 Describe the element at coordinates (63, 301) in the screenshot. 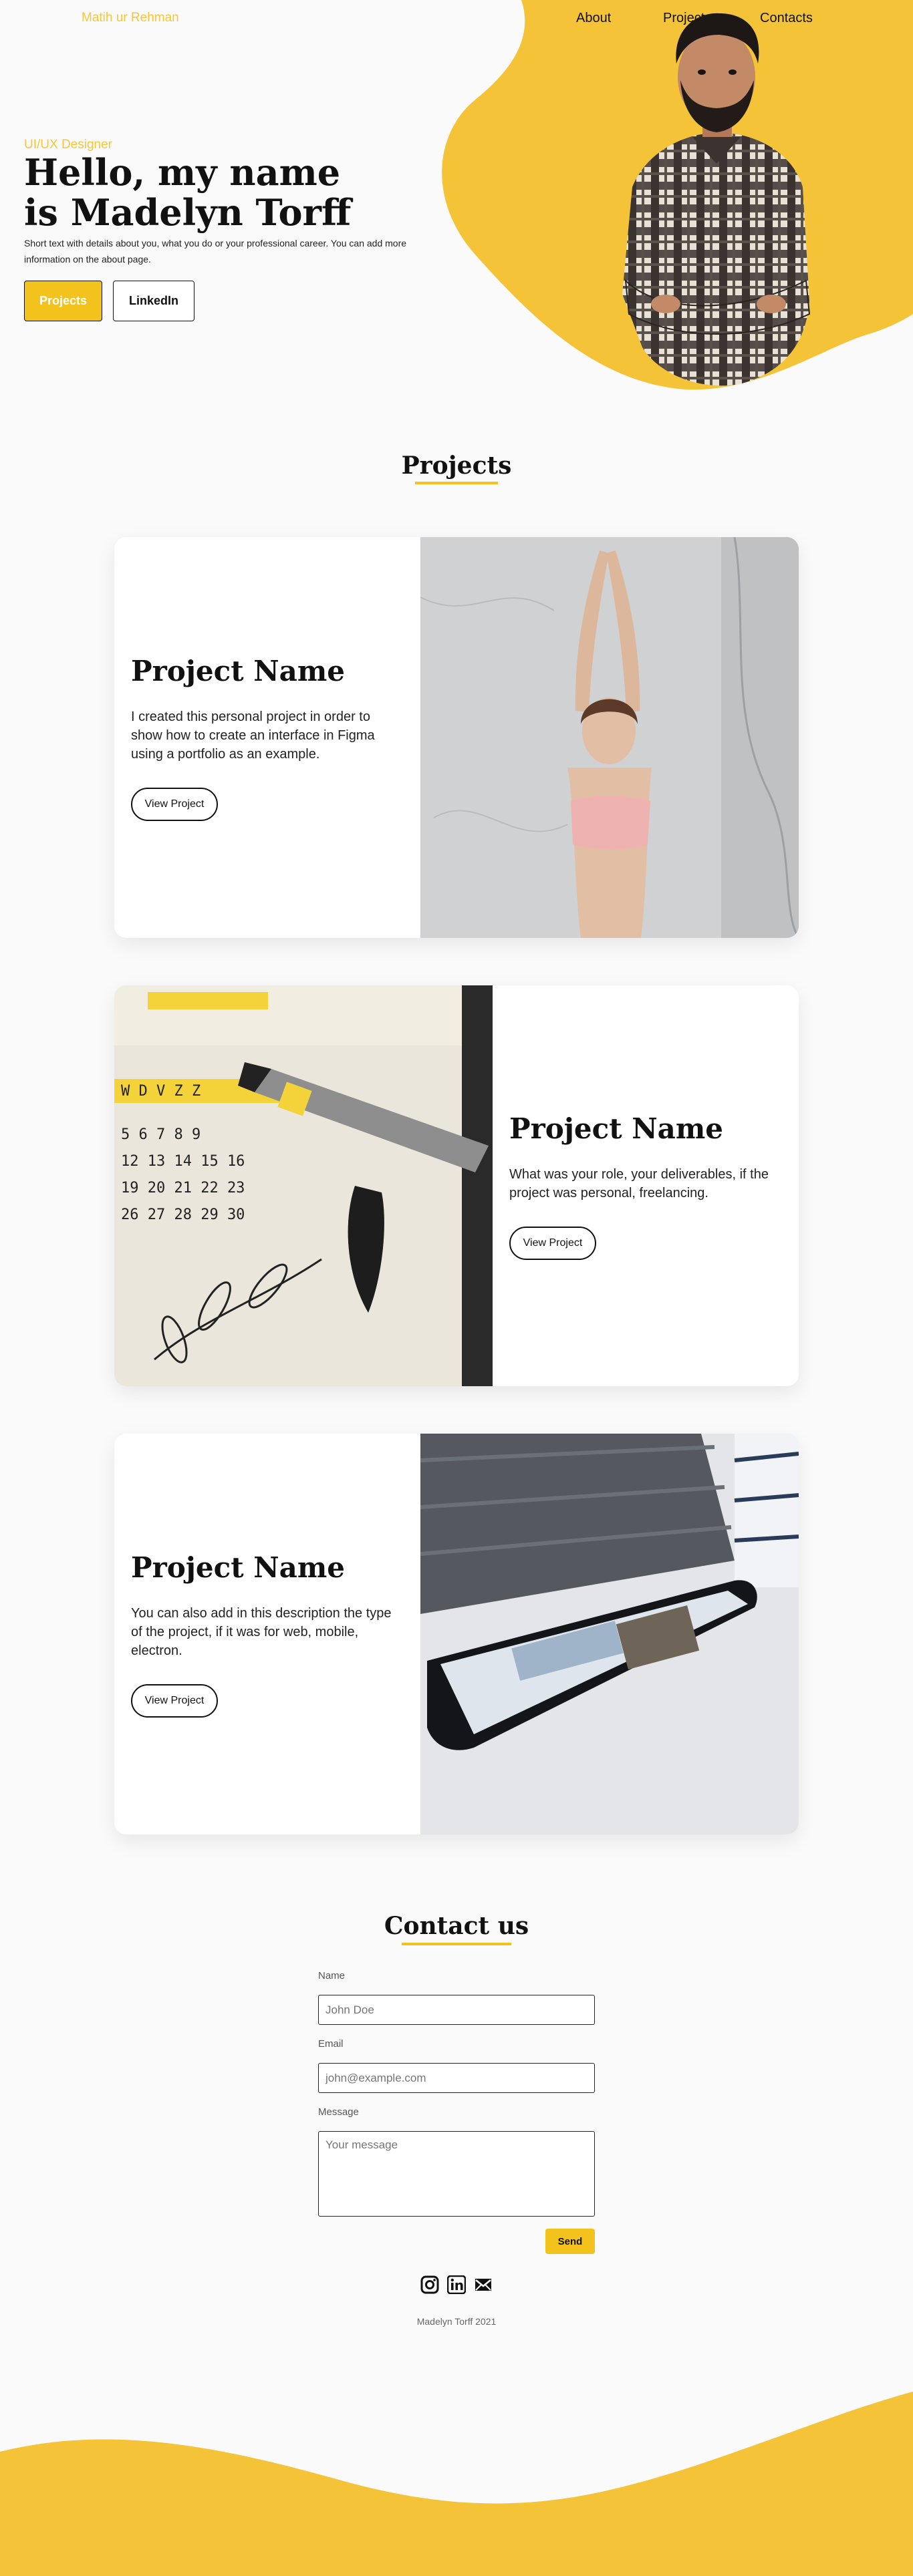

I see `projects-button: Projects` at that location.